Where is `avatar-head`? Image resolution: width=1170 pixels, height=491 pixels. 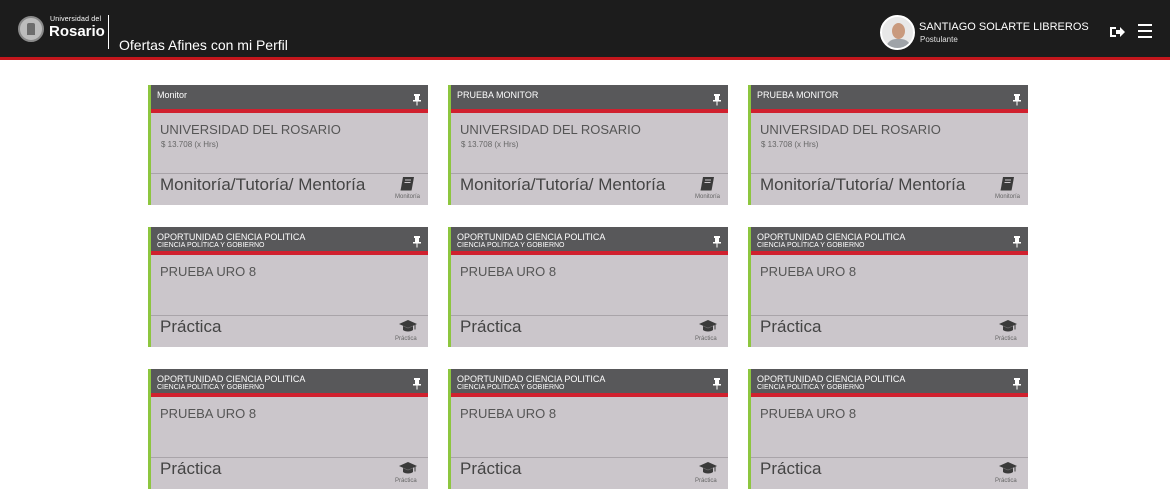
avatar-head is located at coordinates (898, 31).